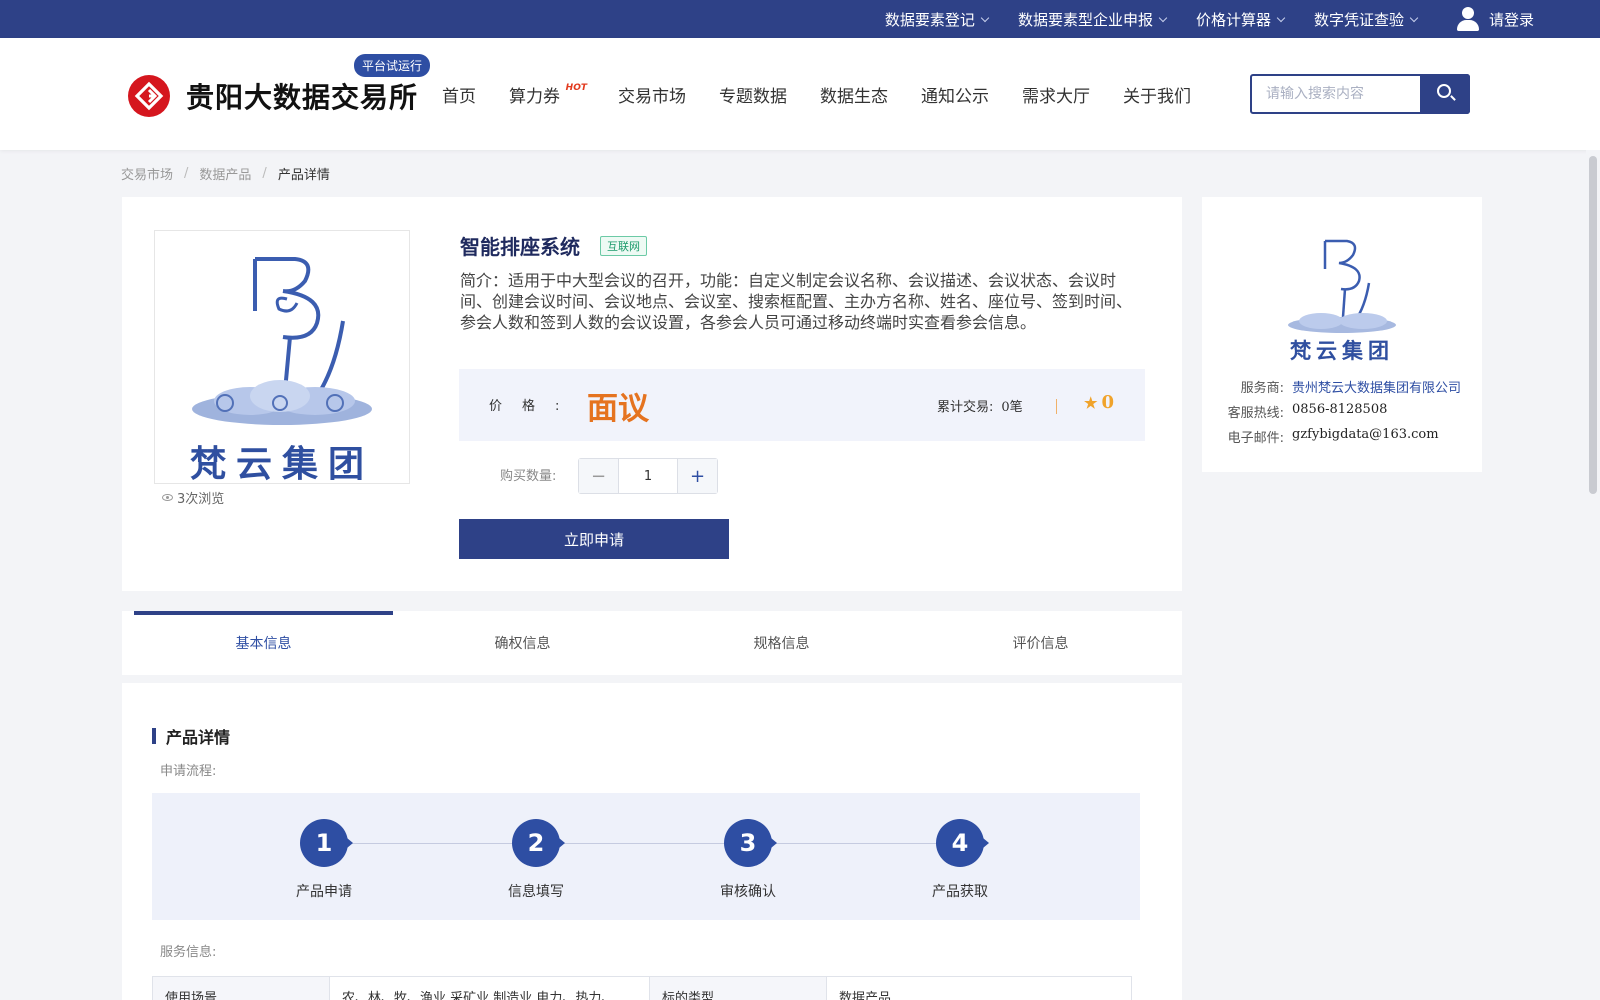 The width and height of the screenshot is (1600, 1000). I want to click on product-title: 智能排座系统, so click(520, 247).